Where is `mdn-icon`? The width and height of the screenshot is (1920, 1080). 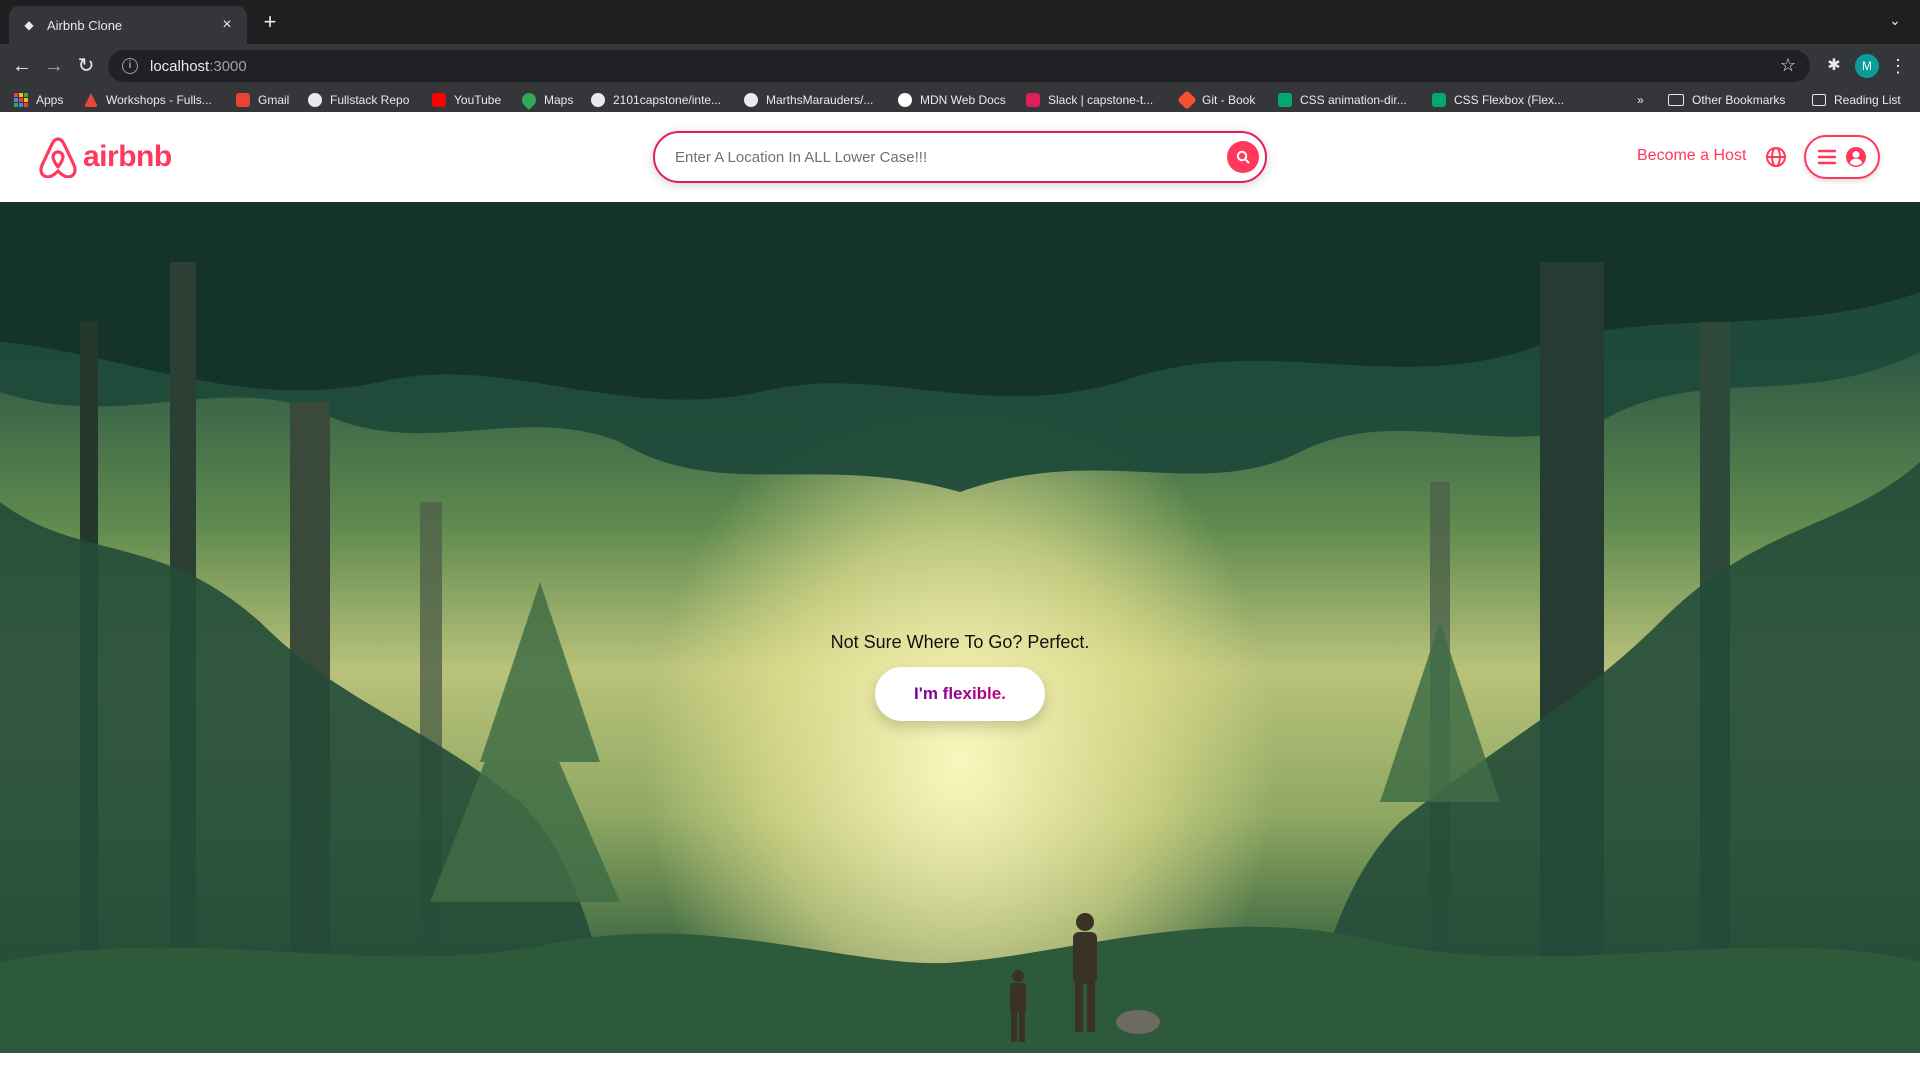 mdn-icon is located at coordinates (905, 100).